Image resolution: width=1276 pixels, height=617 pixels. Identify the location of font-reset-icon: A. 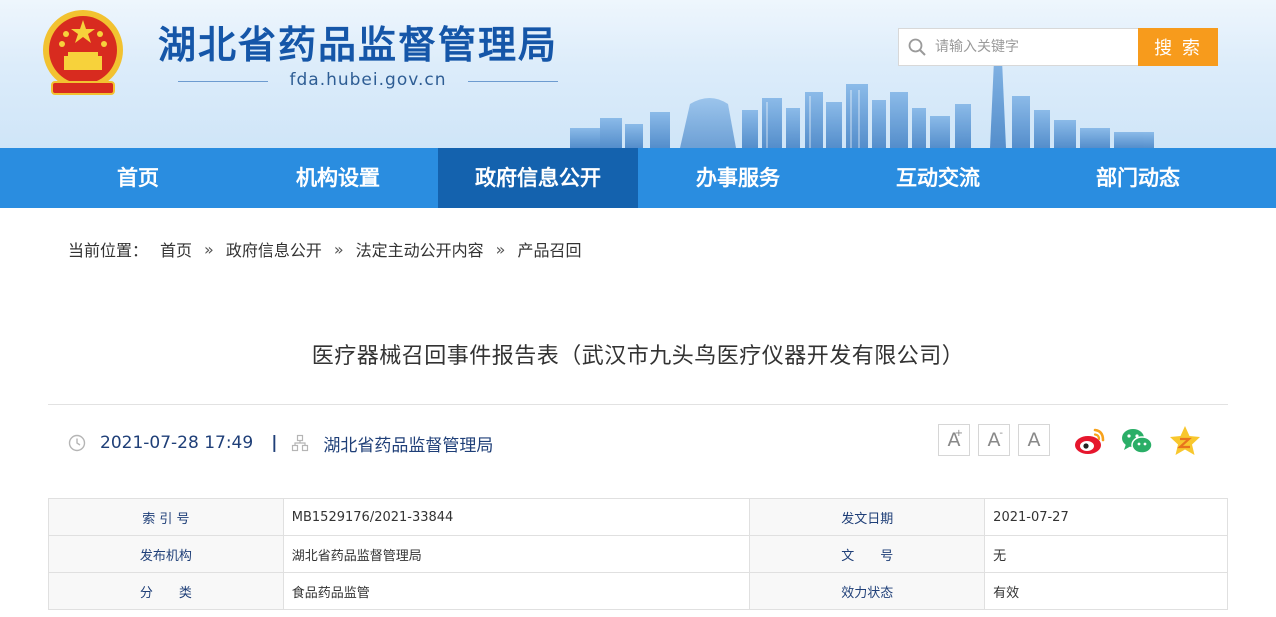
(1034, 440).